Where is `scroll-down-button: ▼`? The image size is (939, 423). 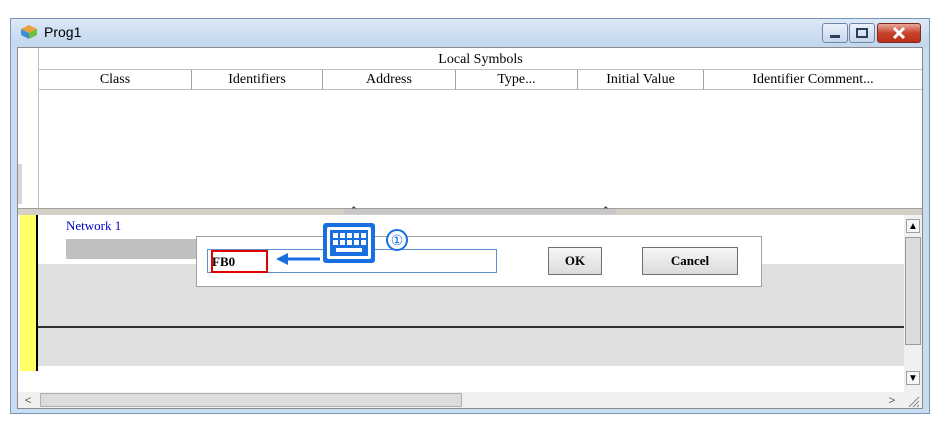
scroll-down-button: ▼ is located at coordinates (913, 378).